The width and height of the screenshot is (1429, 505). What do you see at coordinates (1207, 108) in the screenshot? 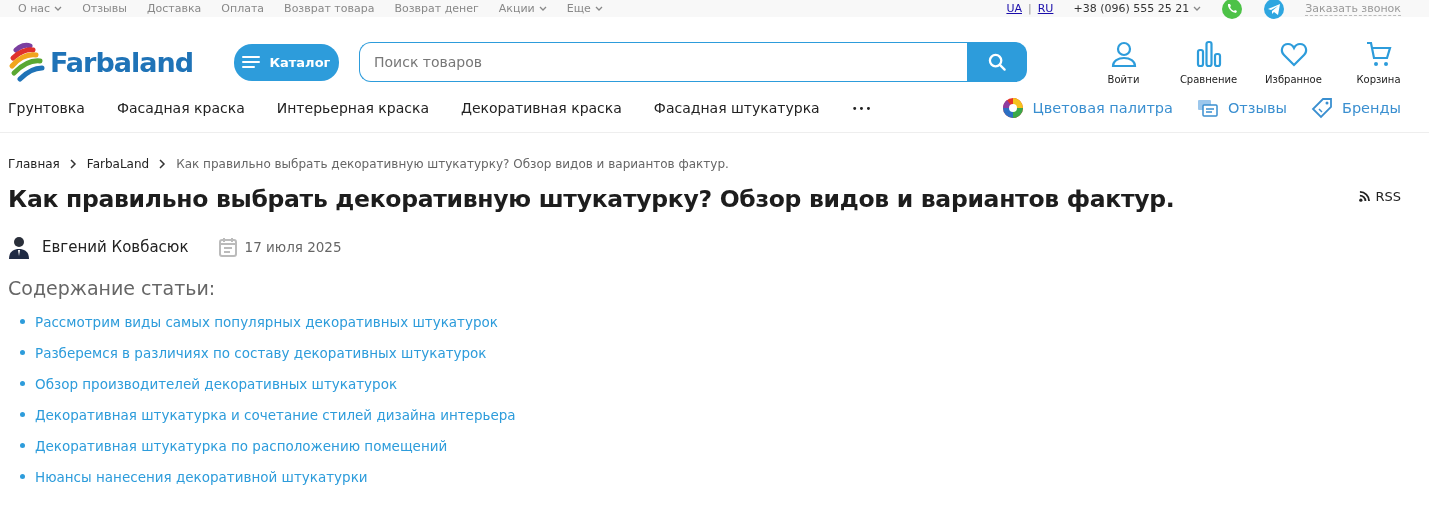
I see `chat-cards-icon` at bounding box center [1207, 108].